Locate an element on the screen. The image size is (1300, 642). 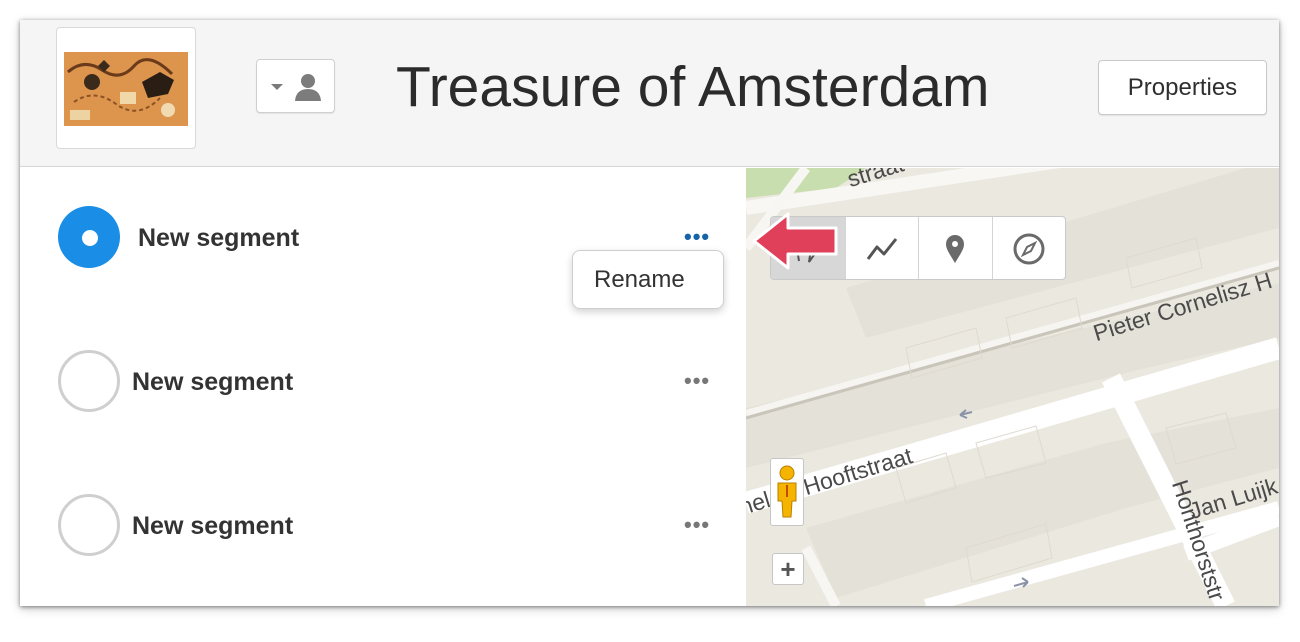
map-thumbnail is located at coordinates (126, 88).